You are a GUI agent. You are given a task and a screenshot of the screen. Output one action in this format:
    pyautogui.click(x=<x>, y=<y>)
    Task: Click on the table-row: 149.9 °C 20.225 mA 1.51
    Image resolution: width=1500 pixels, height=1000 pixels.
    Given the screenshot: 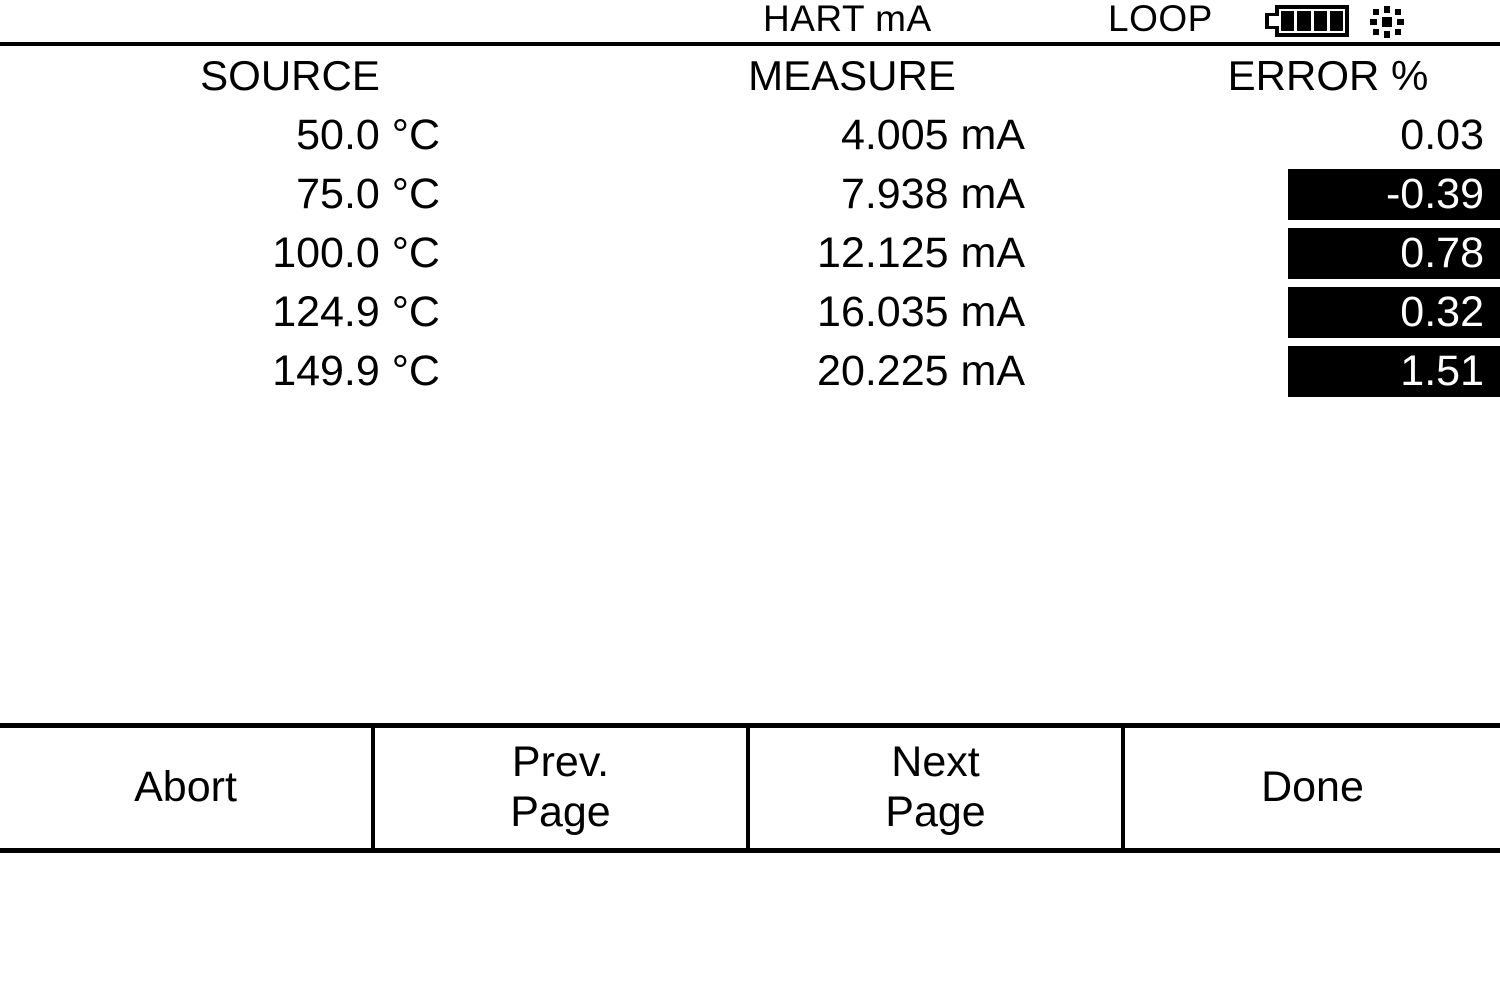 What is the action you would take?
    pyautogui.click(x=750, y=371)
    